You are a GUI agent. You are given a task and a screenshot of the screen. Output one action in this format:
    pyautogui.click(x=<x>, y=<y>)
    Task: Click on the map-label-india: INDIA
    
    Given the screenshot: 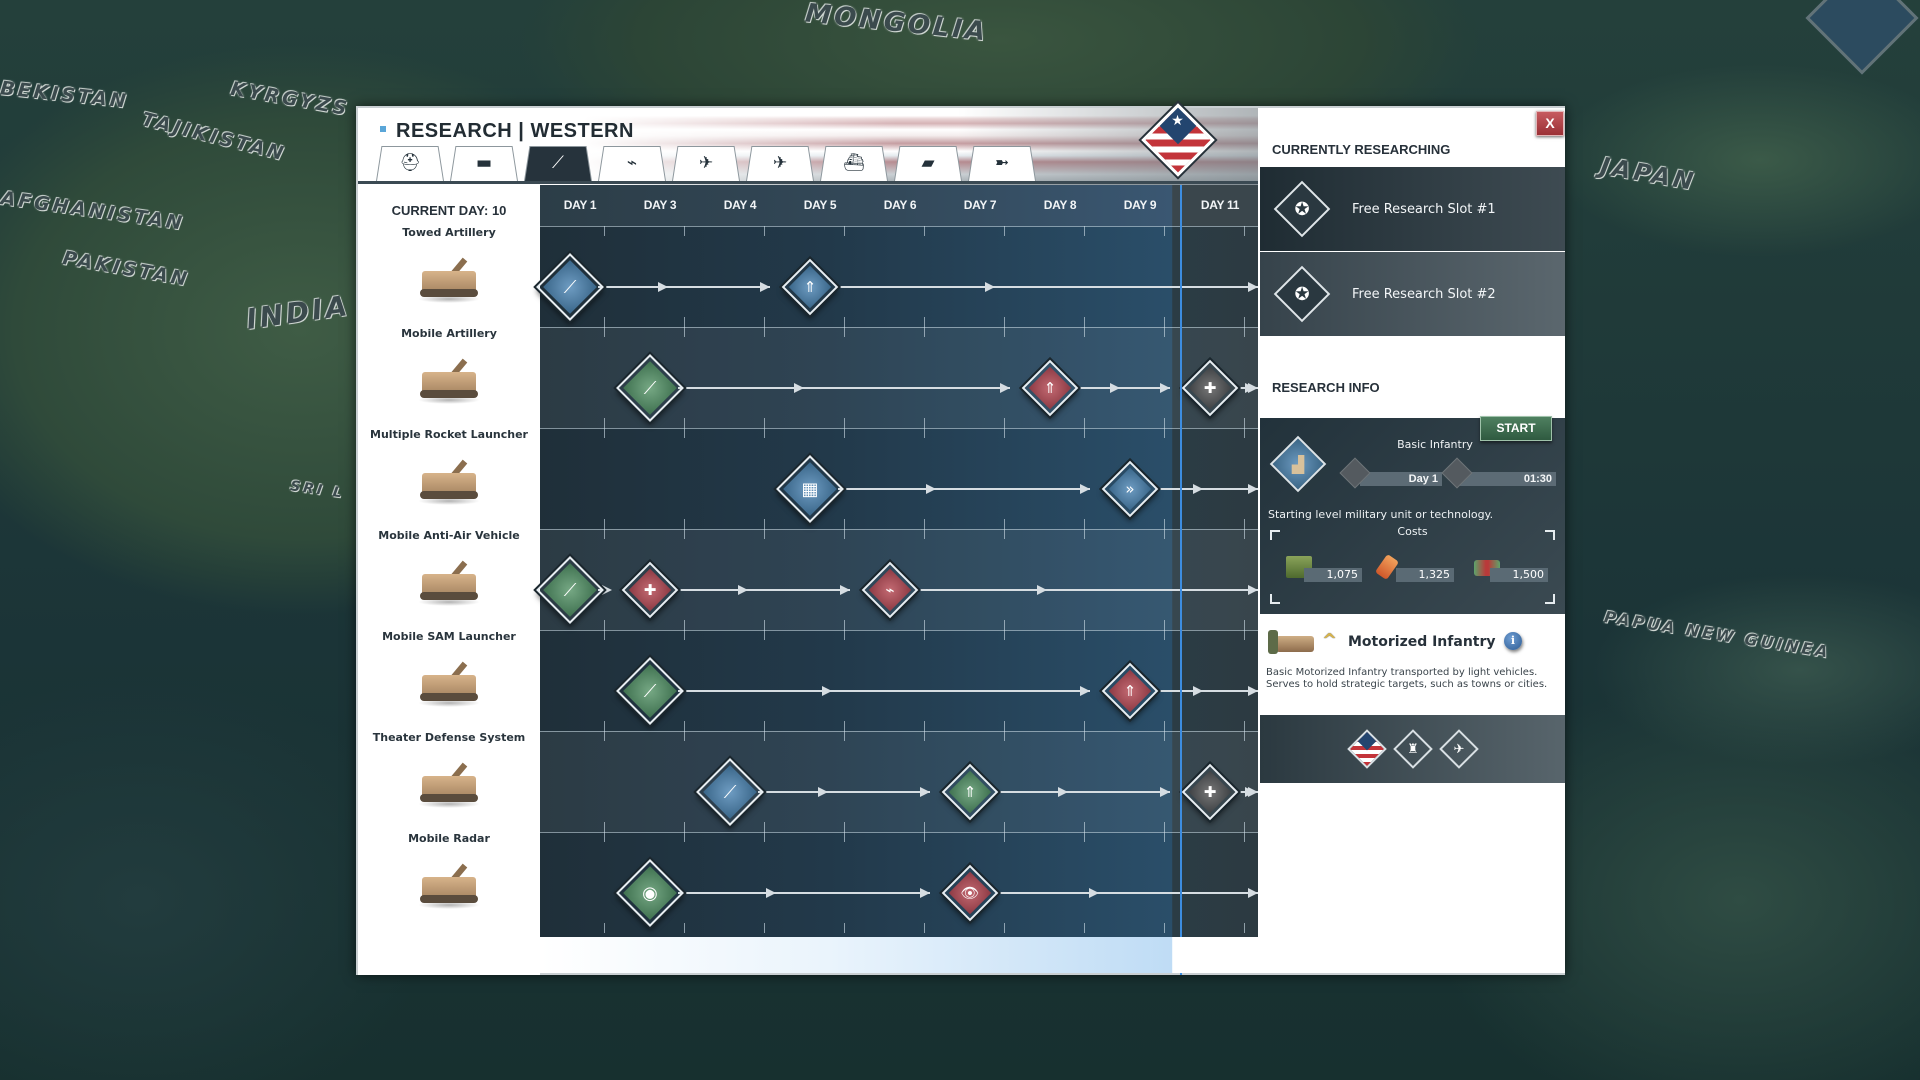 What is the action you would take?
    pyautogui.click(x=298, y=312)
    